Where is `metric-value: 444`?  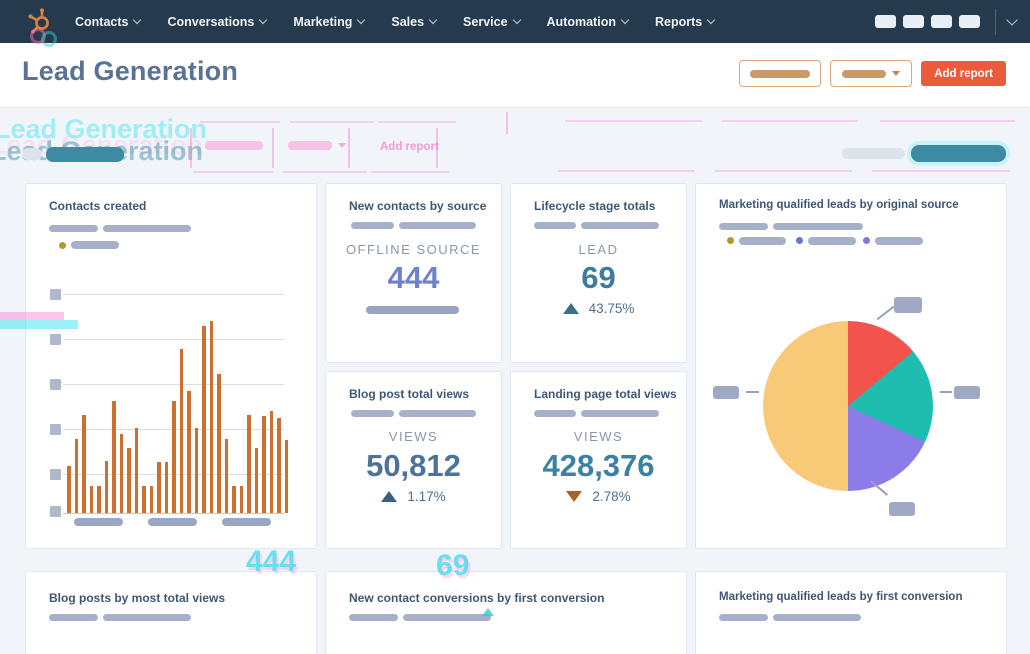 metric-value: 444 is located at coordinates (413, 277).